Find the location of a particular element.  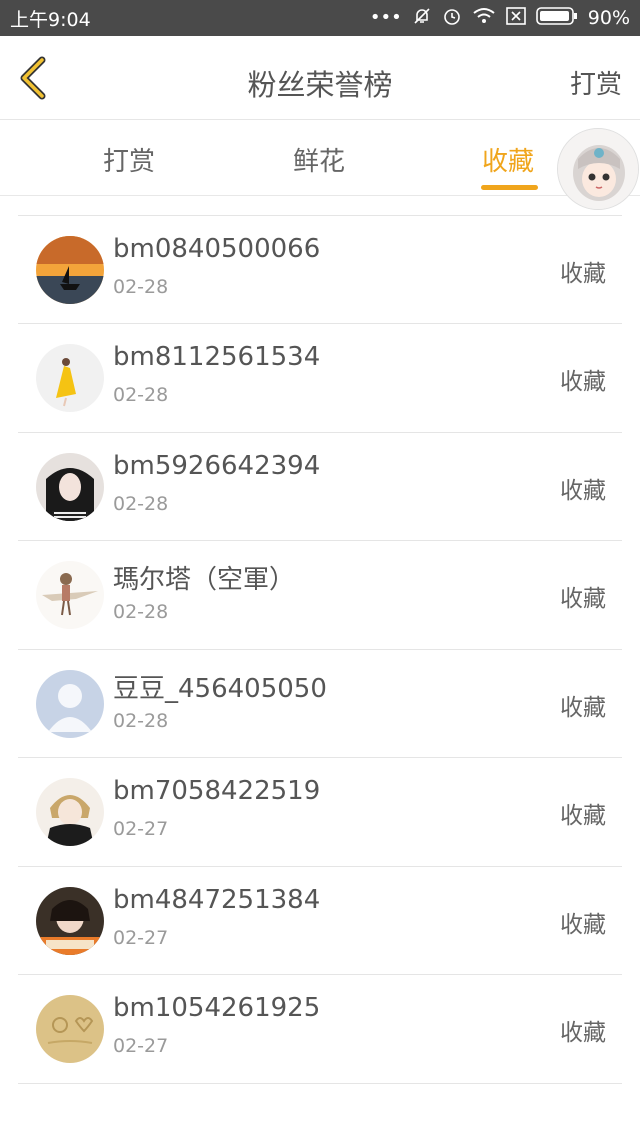

alarm-icon is located at coordinates (452, 18).